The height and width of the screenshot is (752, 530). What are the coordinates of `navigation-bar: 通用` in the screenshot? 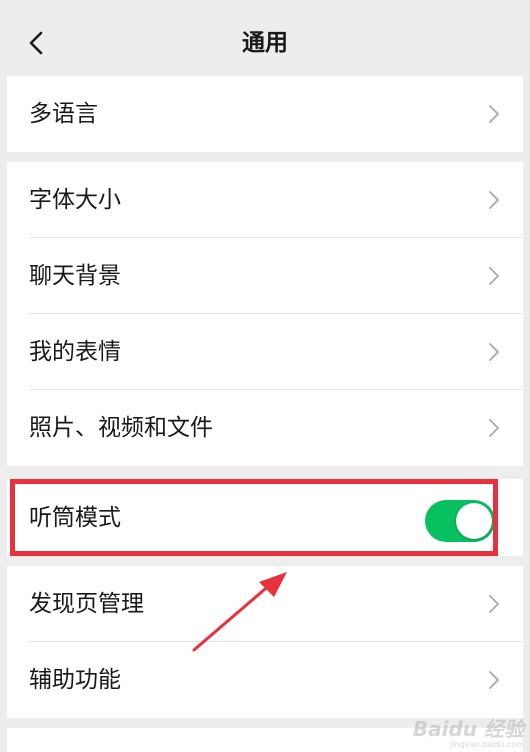 It's located at (265, 38).